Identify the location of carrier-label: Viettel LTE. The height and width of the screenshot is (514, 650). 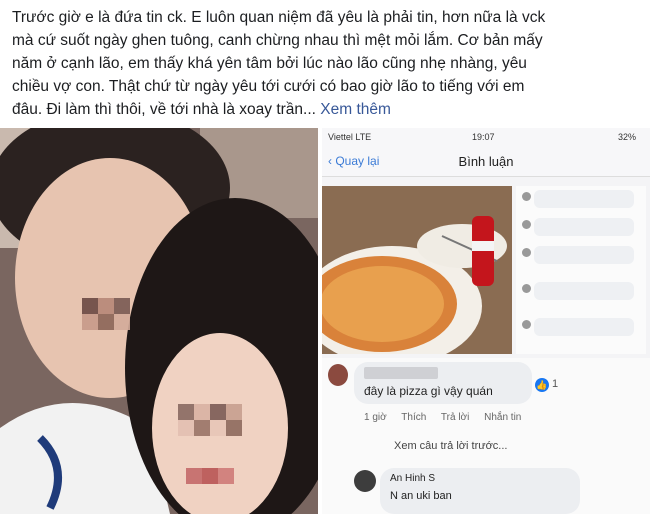
(350, 137).